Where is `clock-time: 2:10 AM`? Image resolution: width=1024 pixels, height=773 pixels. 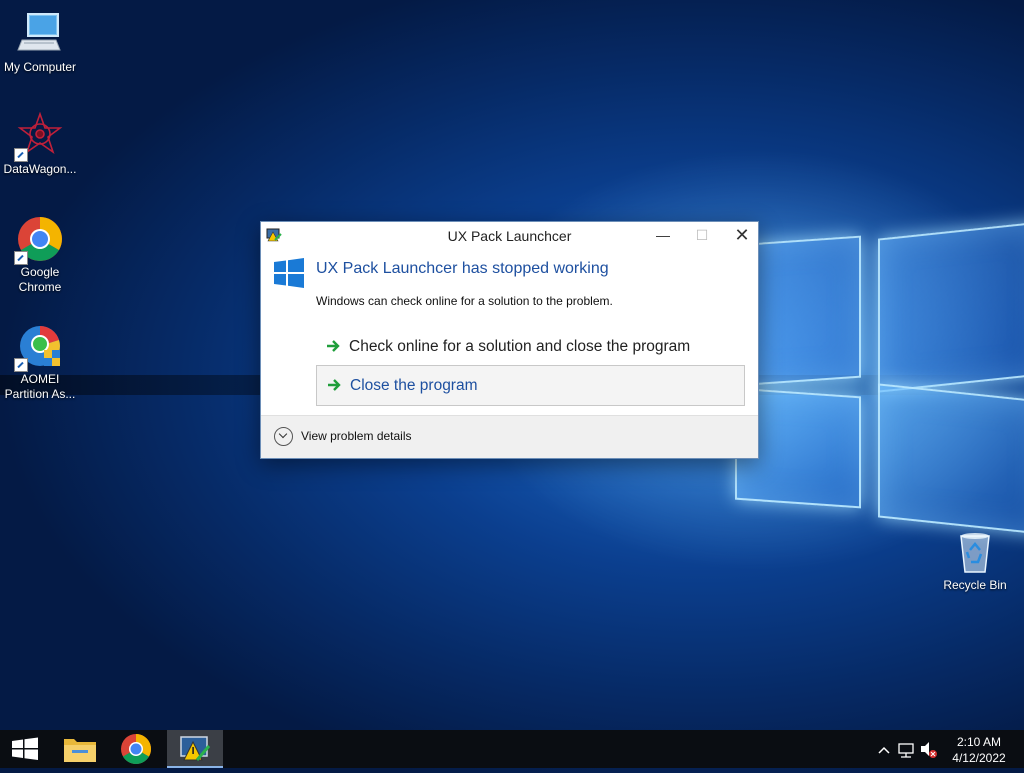 clock-time: 2:10 AM is located at coordinates (979, 742).